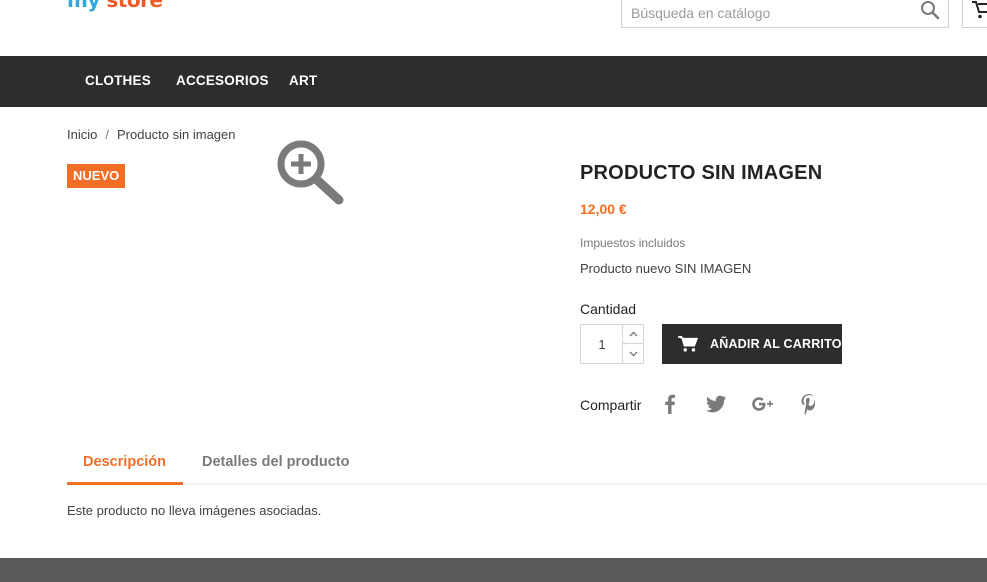  I want to click on product-short-description: Producto nuevo SIN IMAGEN, so click(666, 268).